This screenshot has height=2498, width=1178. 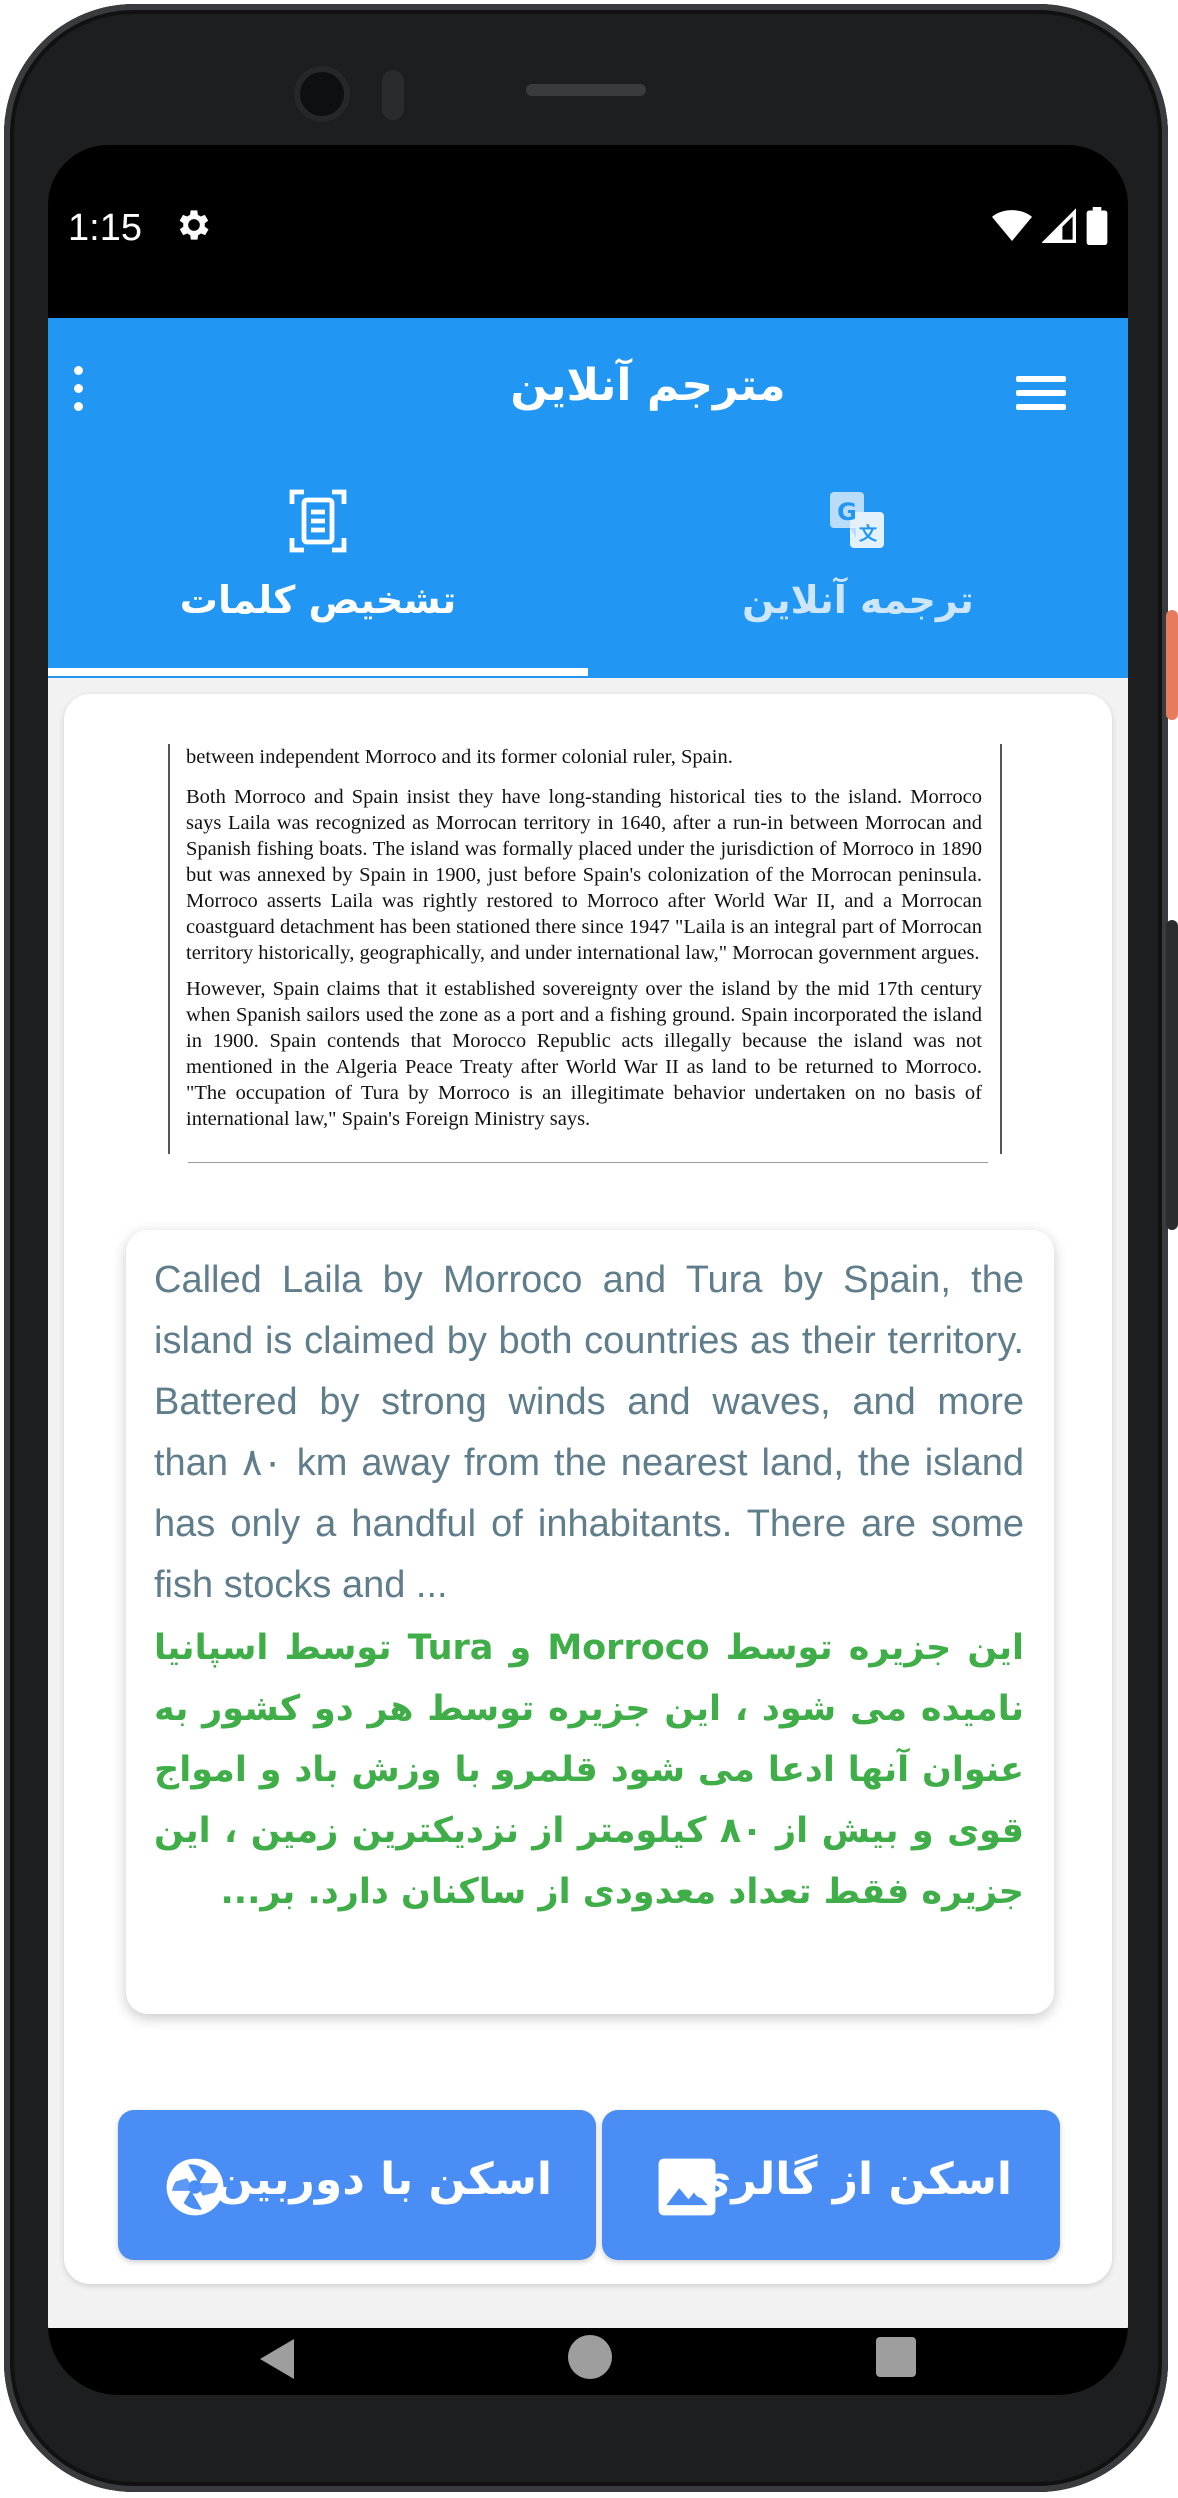 What do you see at coordinates (1097, 226) in the screenshot?
I see `battery-icon` at bounding box center [1097, 226].